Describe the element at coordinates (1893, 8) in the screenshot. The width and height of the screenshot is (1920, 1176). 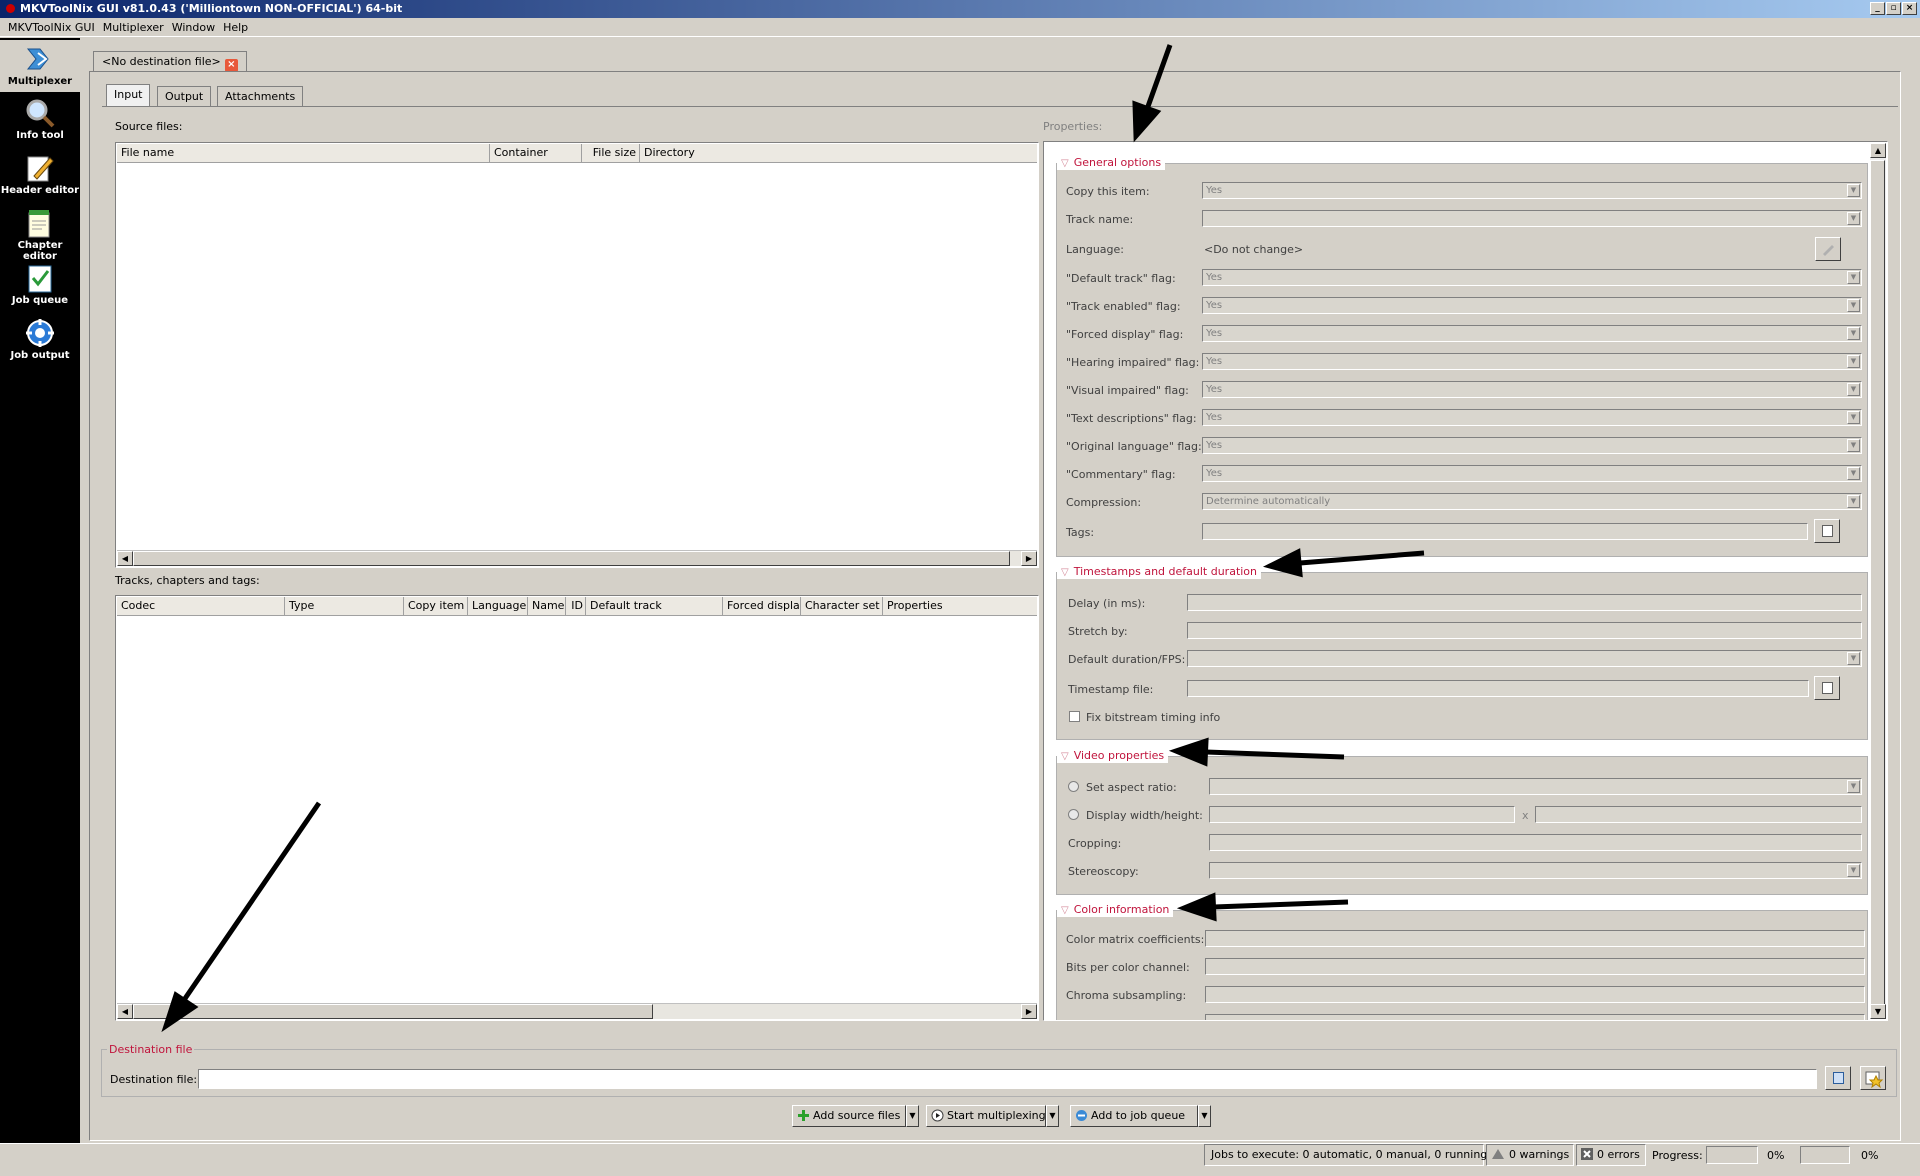
I see `restore-button: ▫` at that location.